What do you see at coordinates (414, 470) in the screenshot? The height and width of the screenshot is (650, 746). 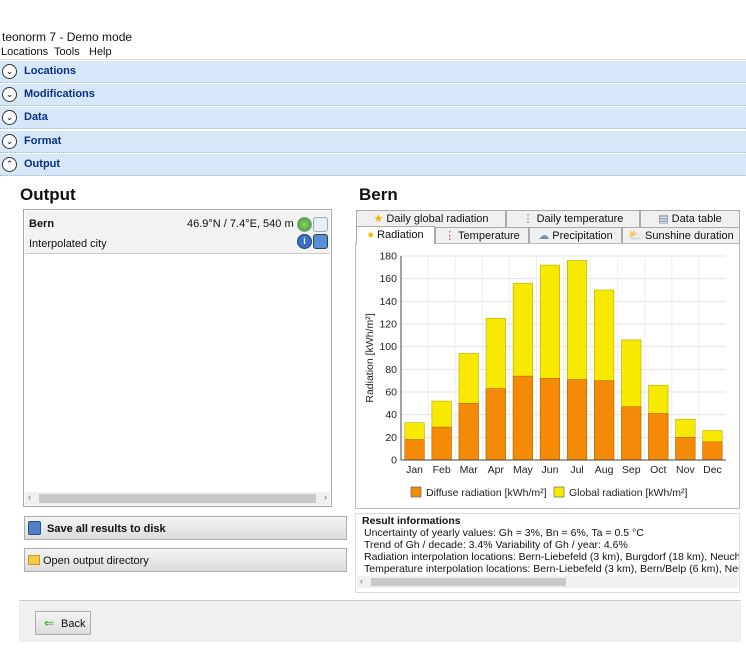 I see `x-tick-label: Jan` at bounding box center [414, 470].